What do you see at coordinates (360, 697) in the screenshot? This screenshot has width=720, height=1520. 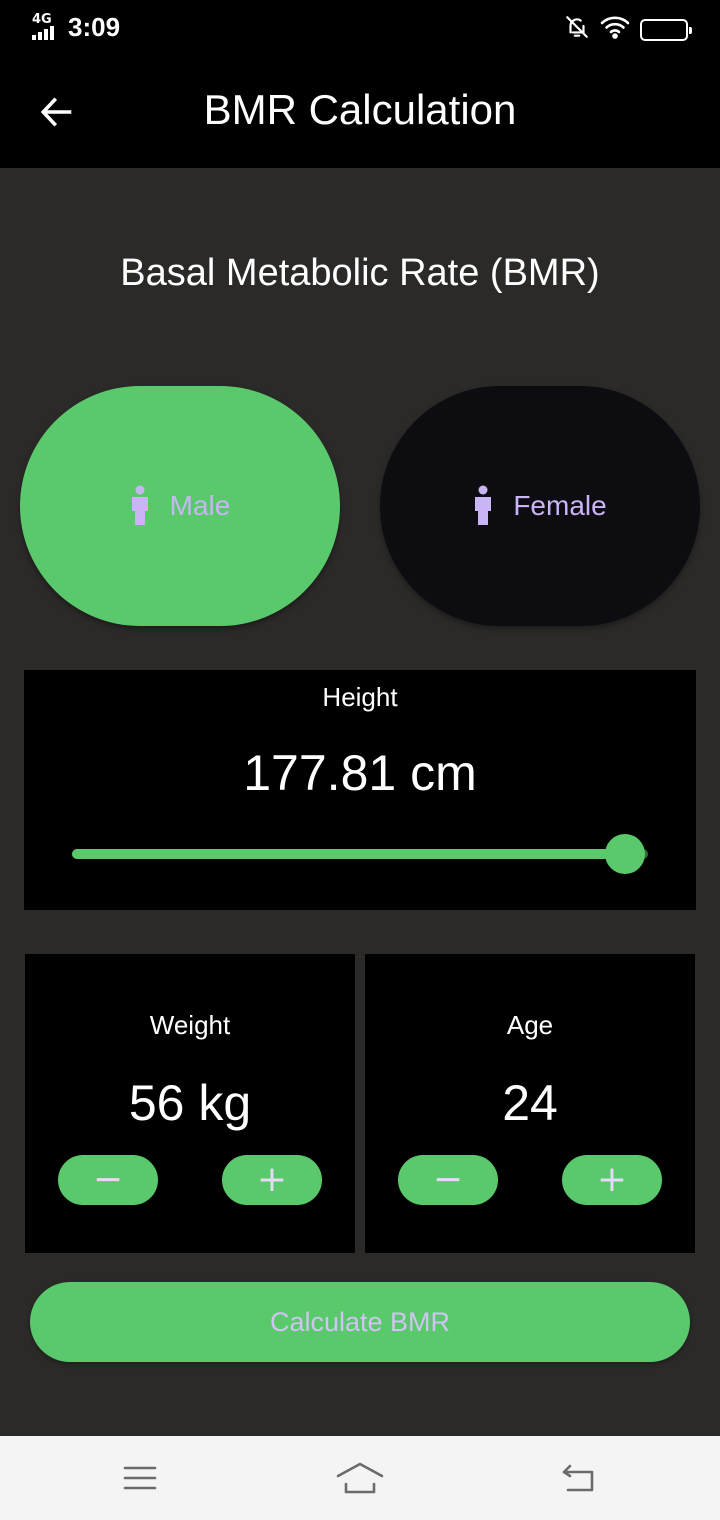 I see `height-label: Height` at bounding box center [360, 697].